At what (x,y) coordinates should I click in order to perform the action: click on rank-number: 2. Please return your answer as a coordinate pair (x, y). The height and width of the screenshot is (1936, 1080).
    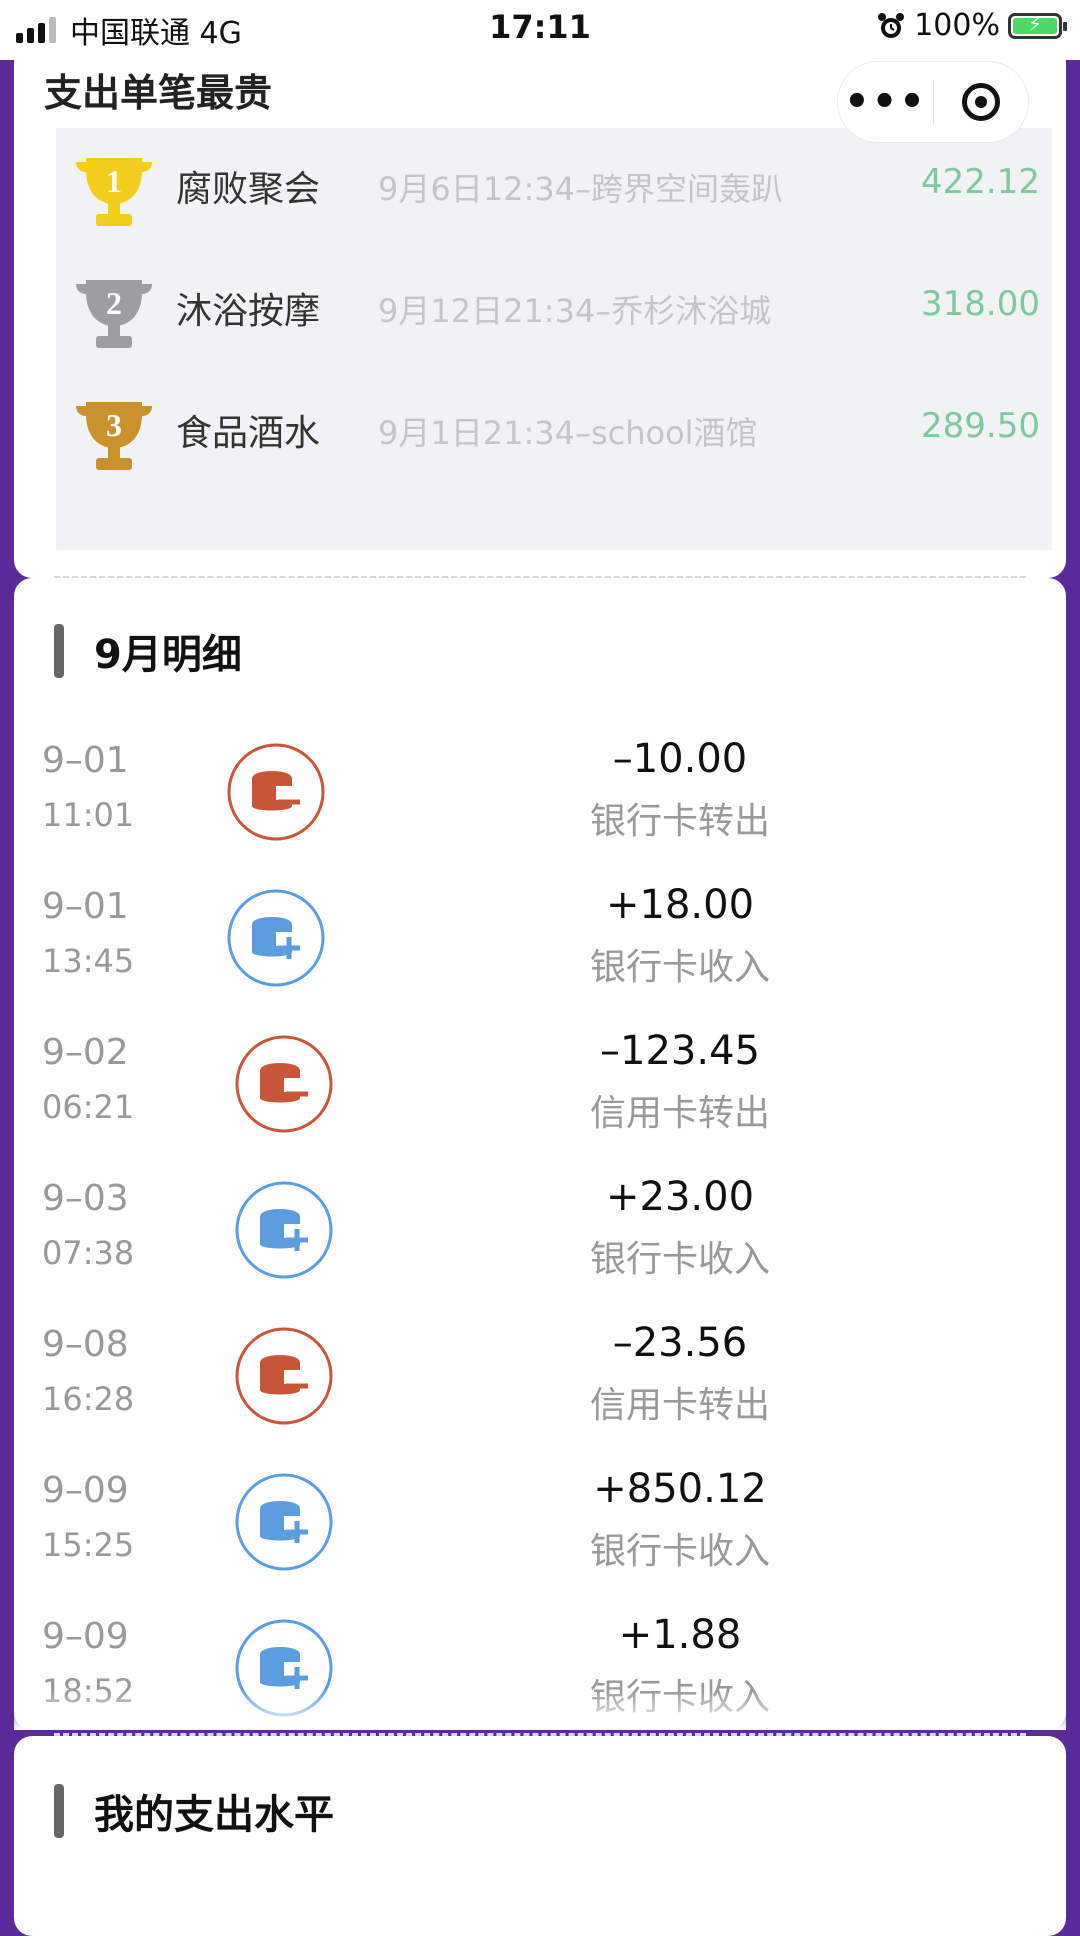
    Looking at the image, I should click on (114, 303).